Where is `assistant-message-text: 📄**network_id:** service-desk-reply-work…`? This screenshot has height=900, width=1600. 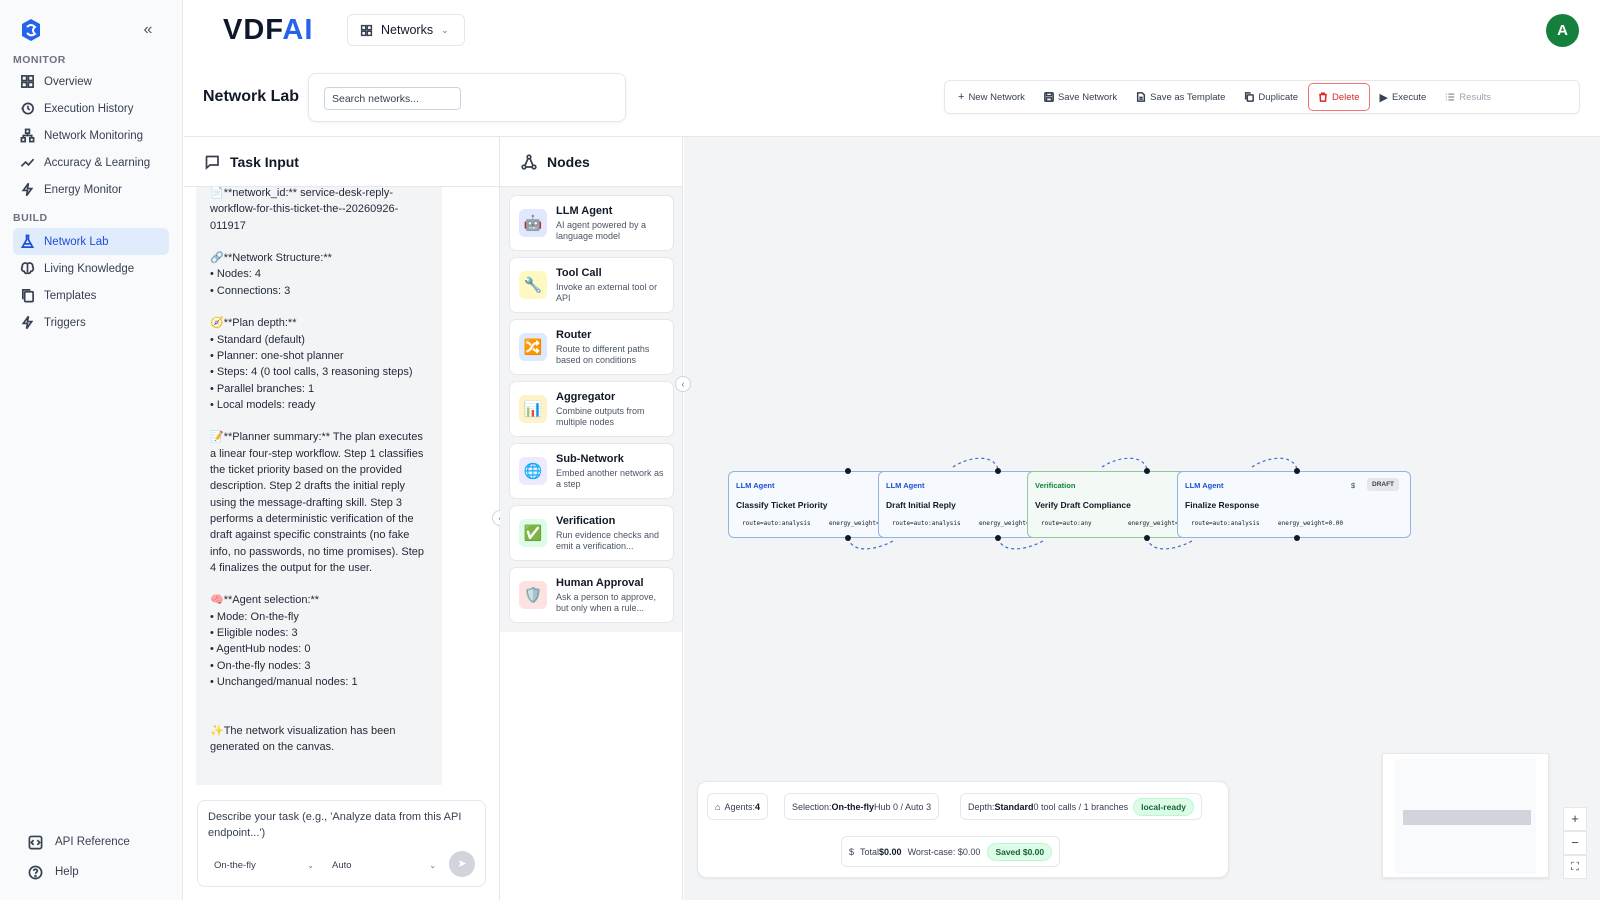
assistant-message-text: 📄**network_id:** service-desk-reply-work… is located at coordinates (317, 470).